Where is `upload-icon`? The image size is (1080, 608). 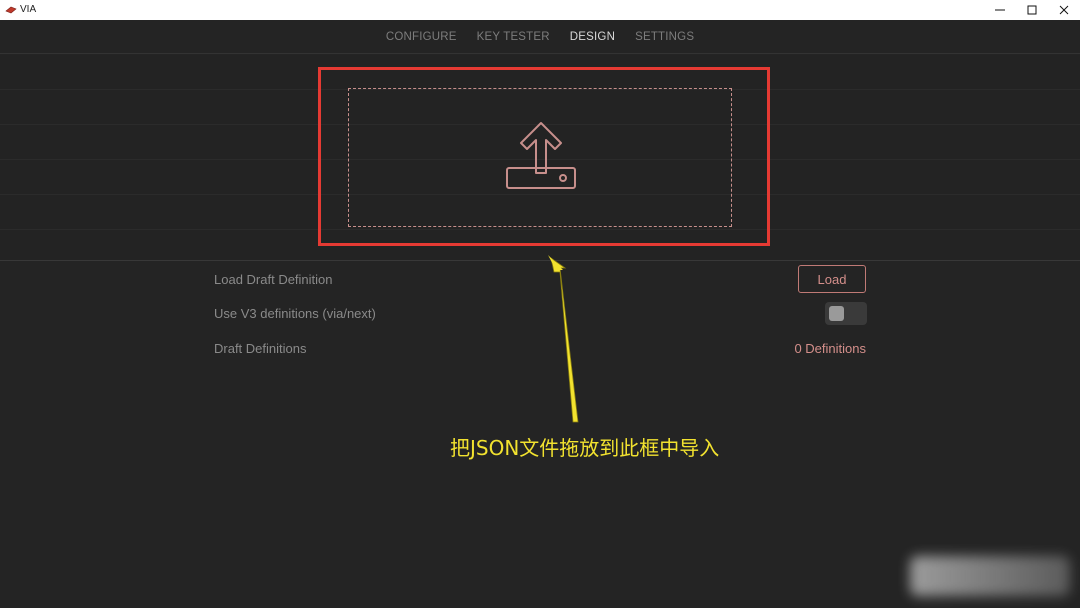 upload-icon is located at coordinates (541, 155).